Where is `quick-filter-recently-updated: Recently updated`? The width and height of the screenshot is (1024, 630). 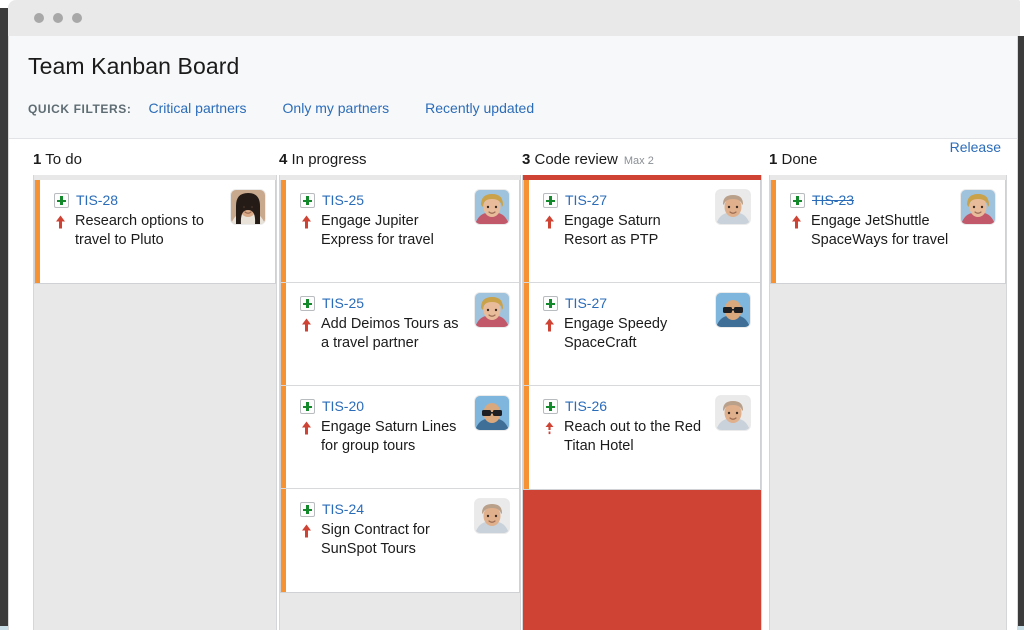 quick-filter-recently-updated: Recently updated is located at coordinates (479, 108).